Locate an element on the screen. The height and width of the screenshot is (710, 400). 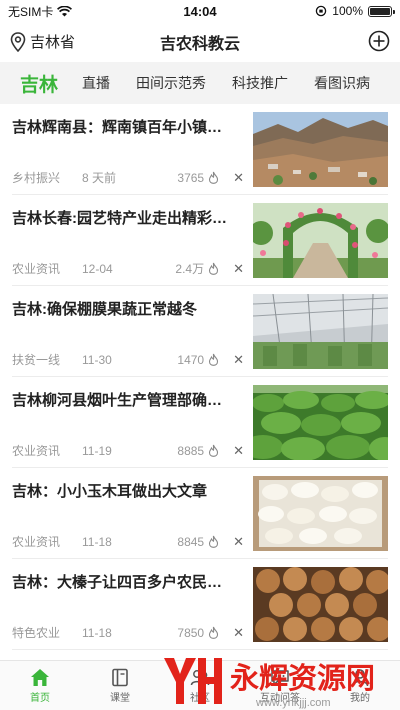
add-button is located at coordinates (379, 41).